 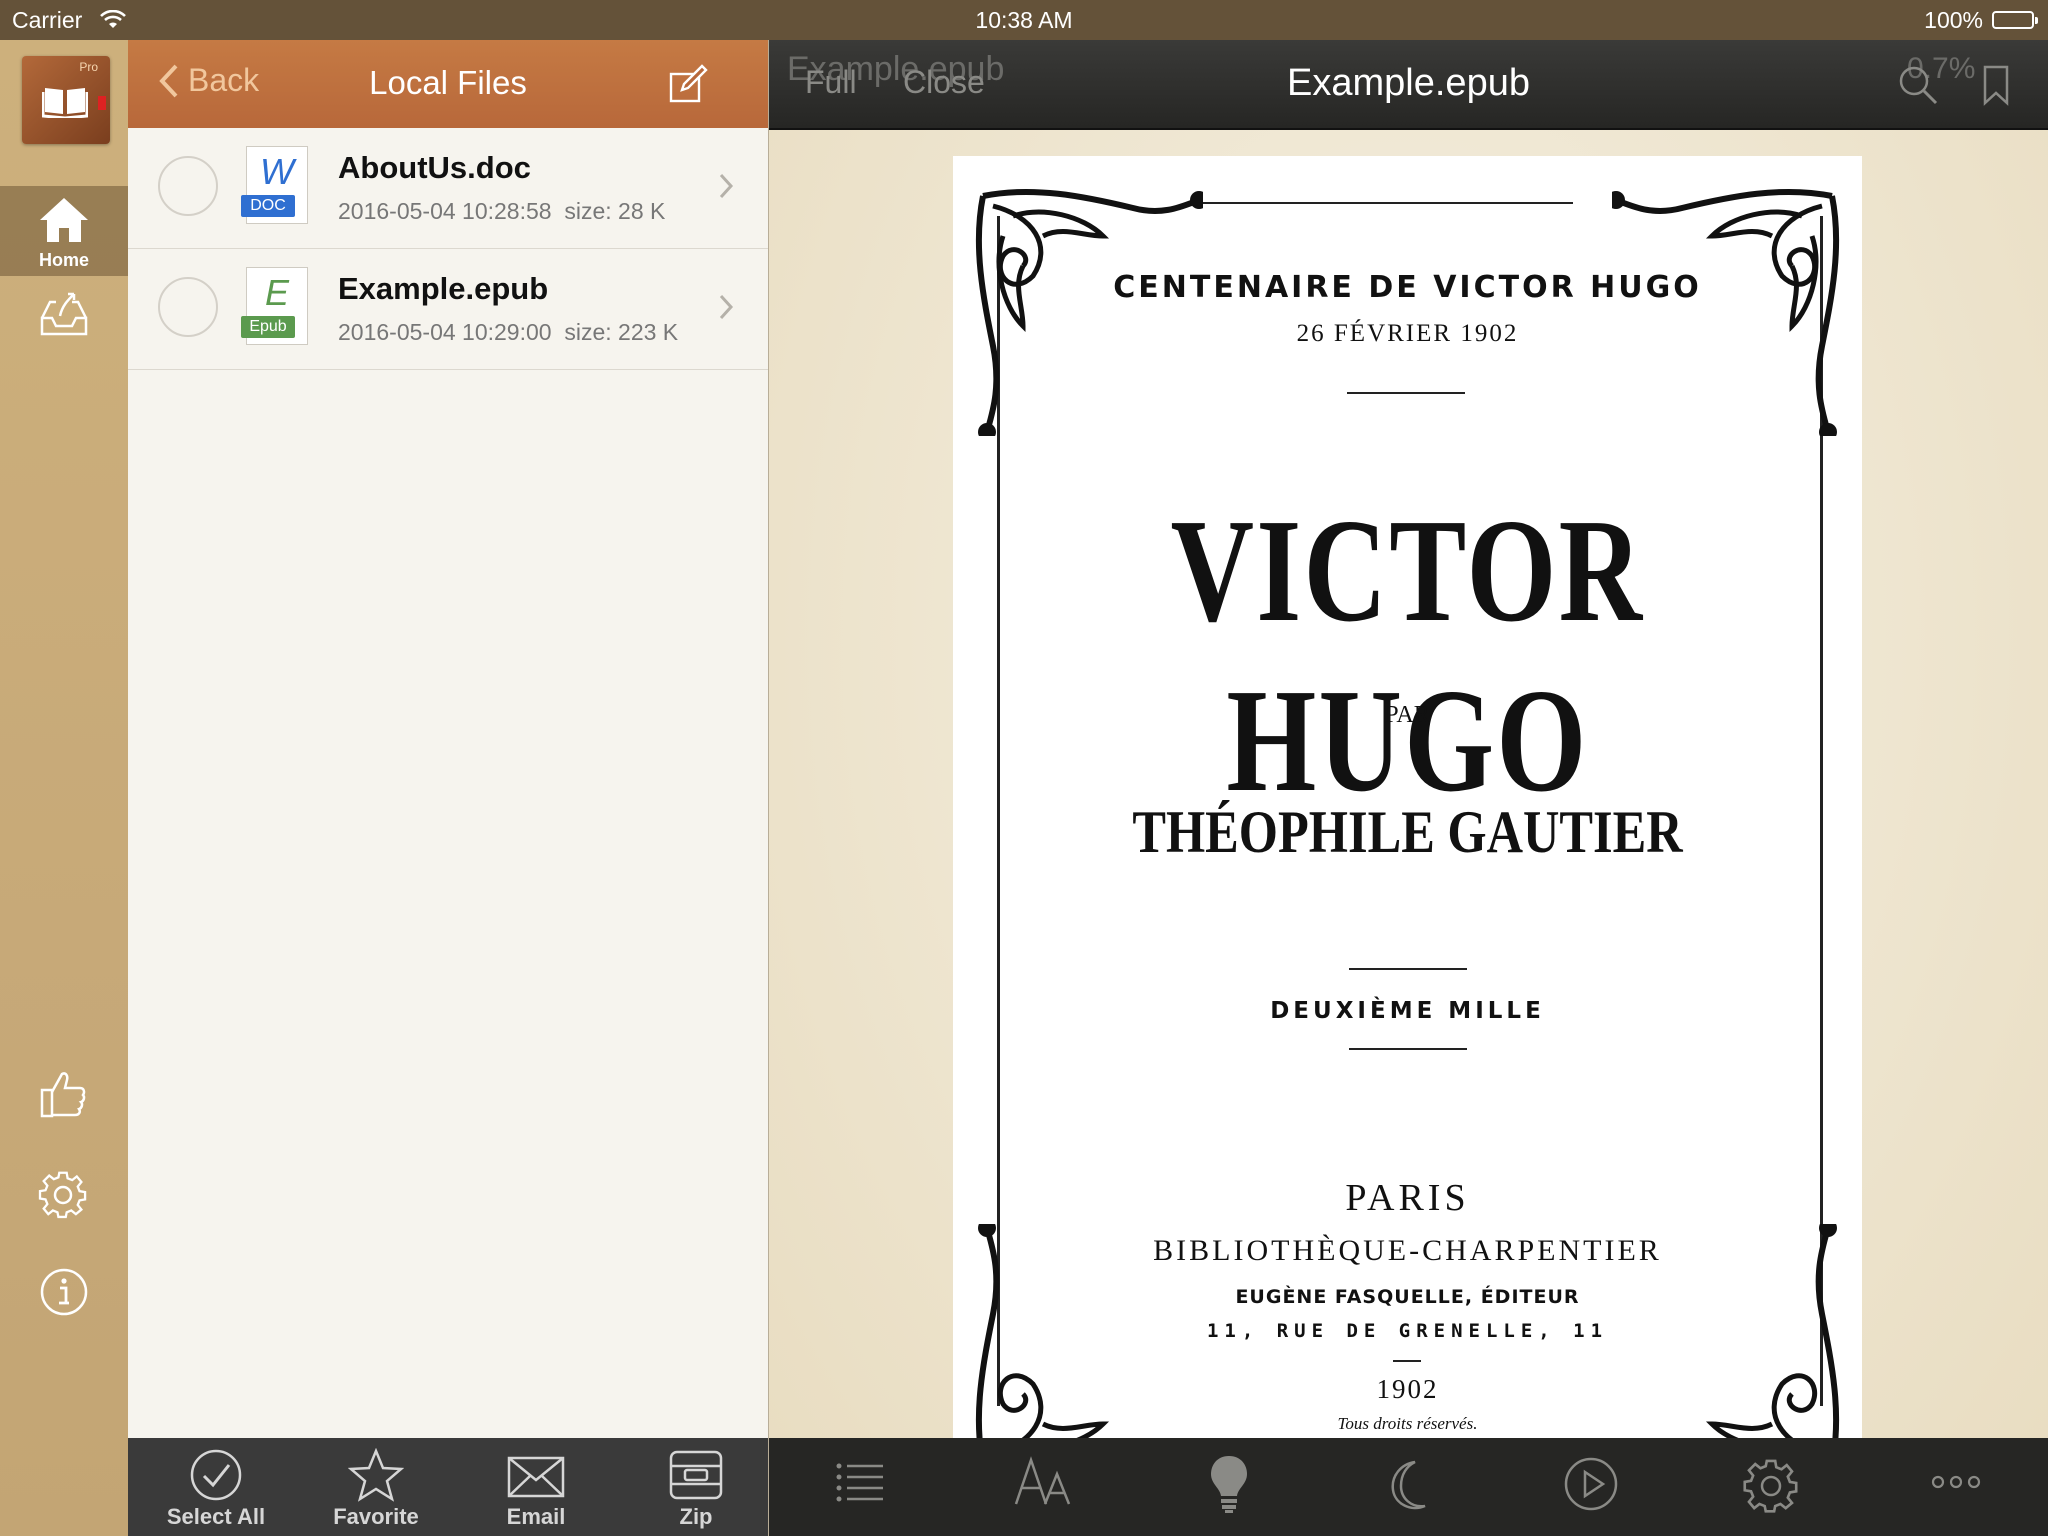 I want to click on favorite-button: Favorite, so click(x=376, y=1489).